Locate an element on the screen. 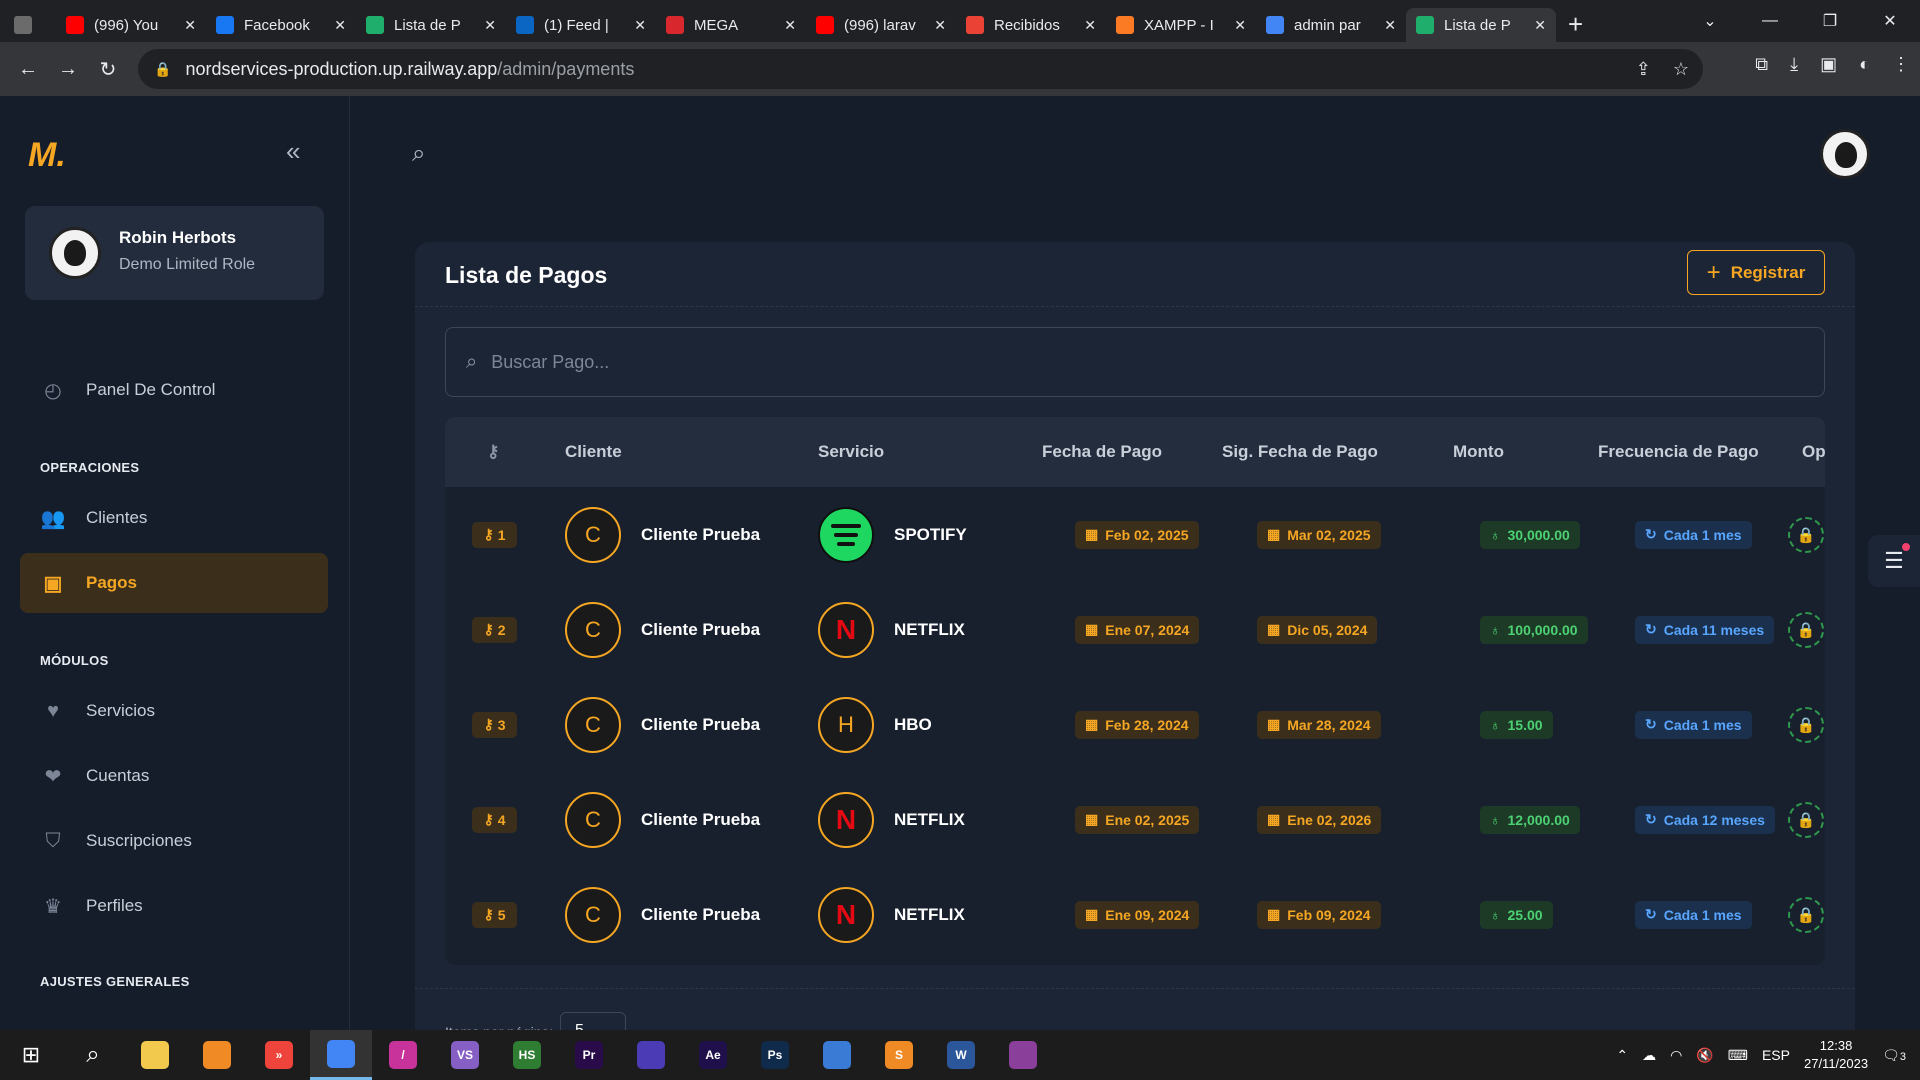 The height and width of the screenshot is (1080, 1920). word-icon: W is located at coordinates (961, 1055).